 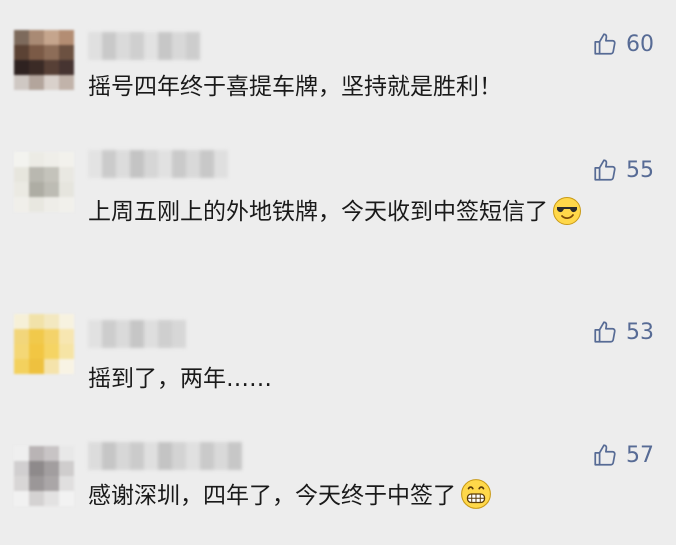 What do you see at coordinates (567, 217) in the screenshot?
I see `cool-face-emoji` at bounding box center [567, 217].